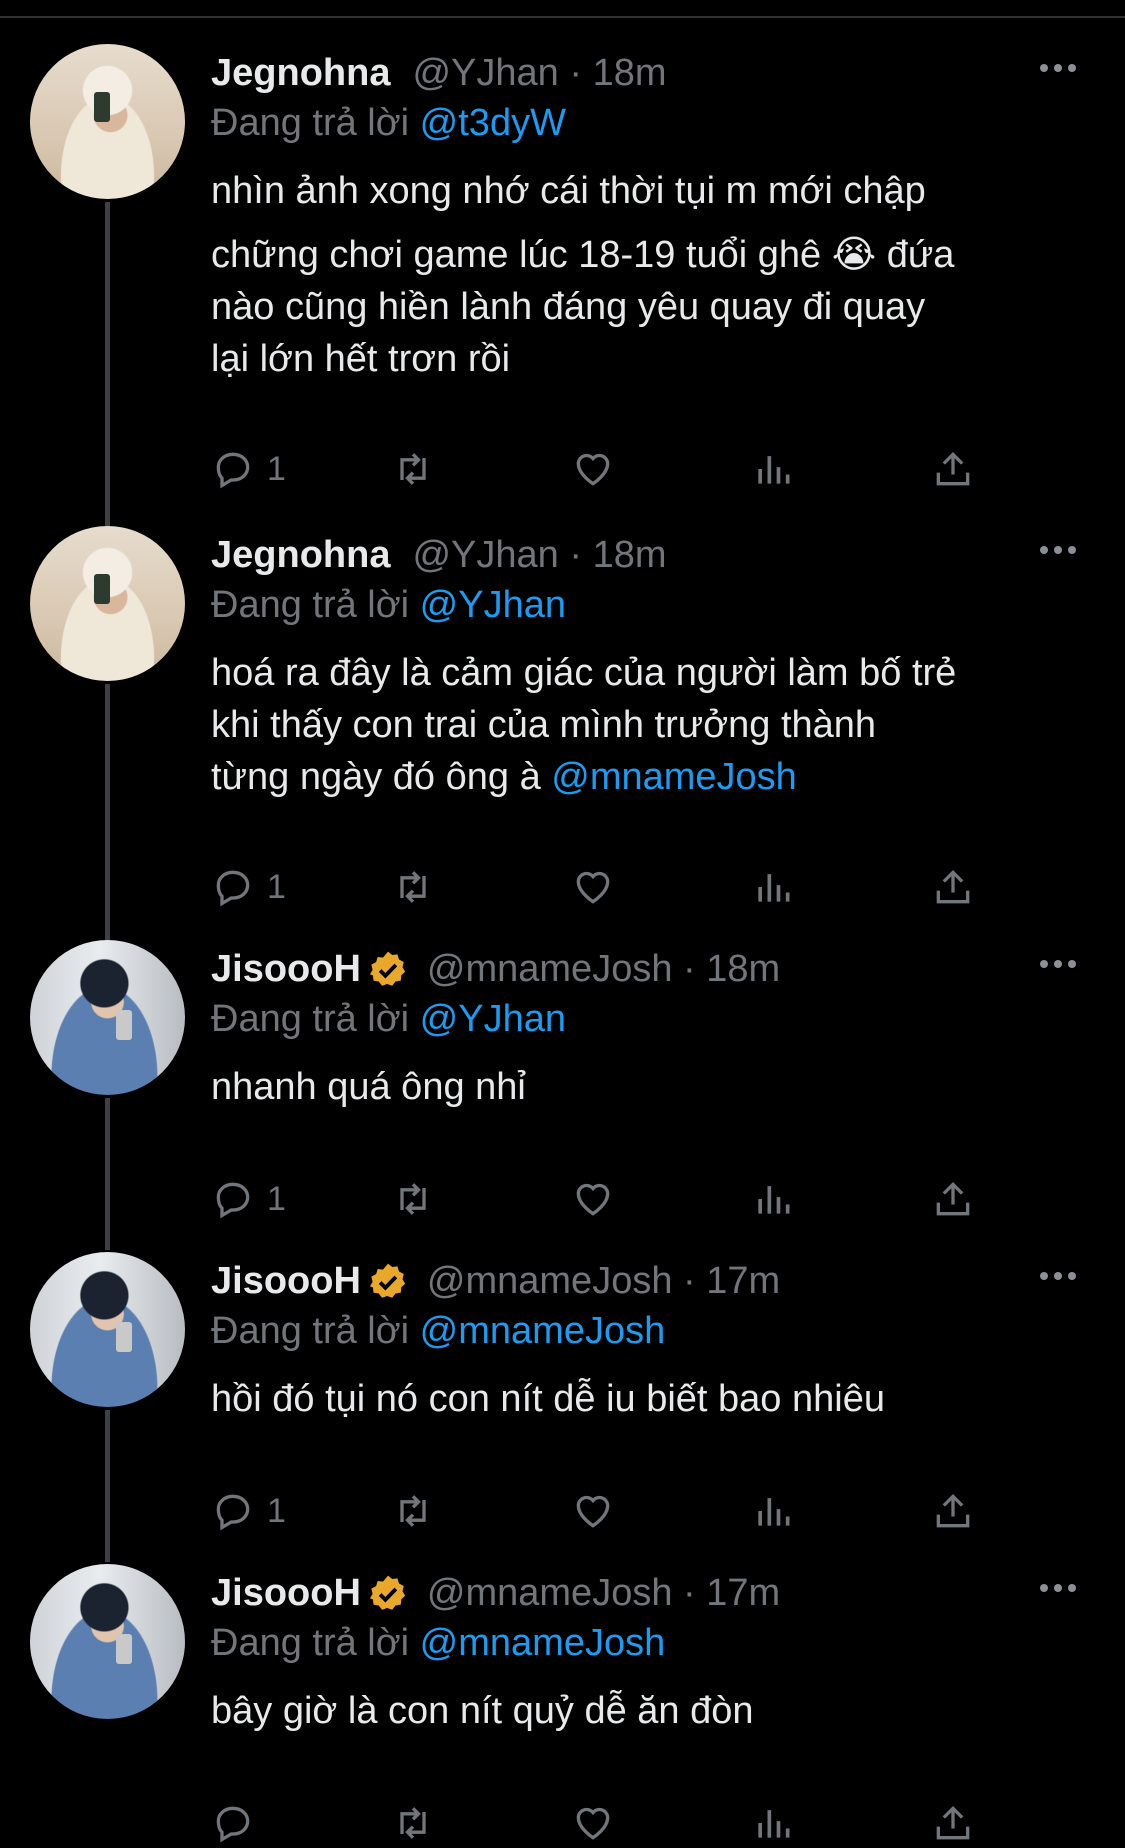 The height and width of the screenshot is (1848, 1125). I want to click on action-bar, so click(611, 1823).